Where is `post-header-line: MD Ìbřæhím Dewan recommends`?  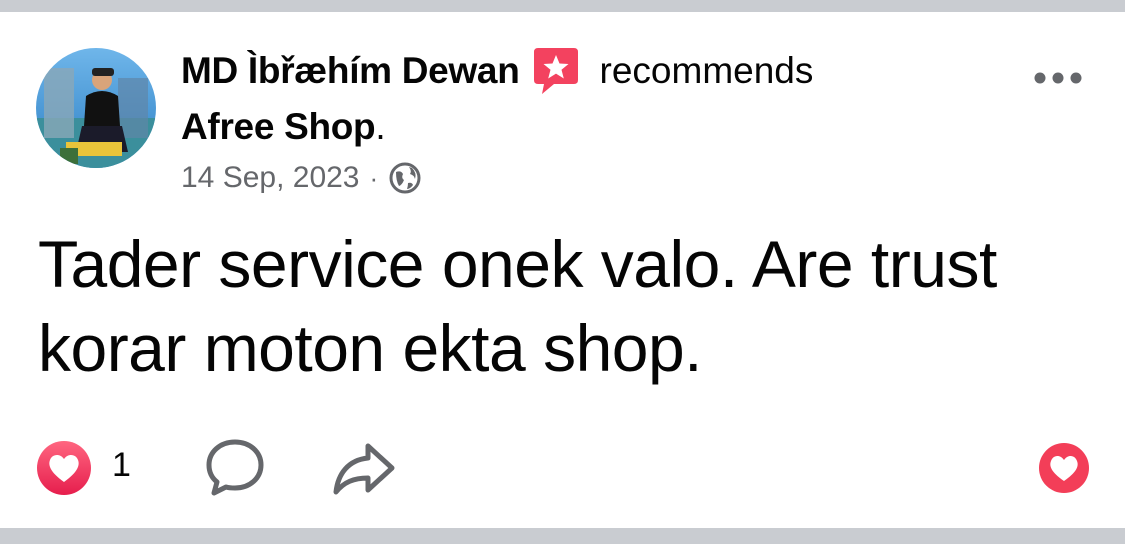 post-header-line: MD Ìbřæhím Dewan recommends is located at coordinates (497, 71).